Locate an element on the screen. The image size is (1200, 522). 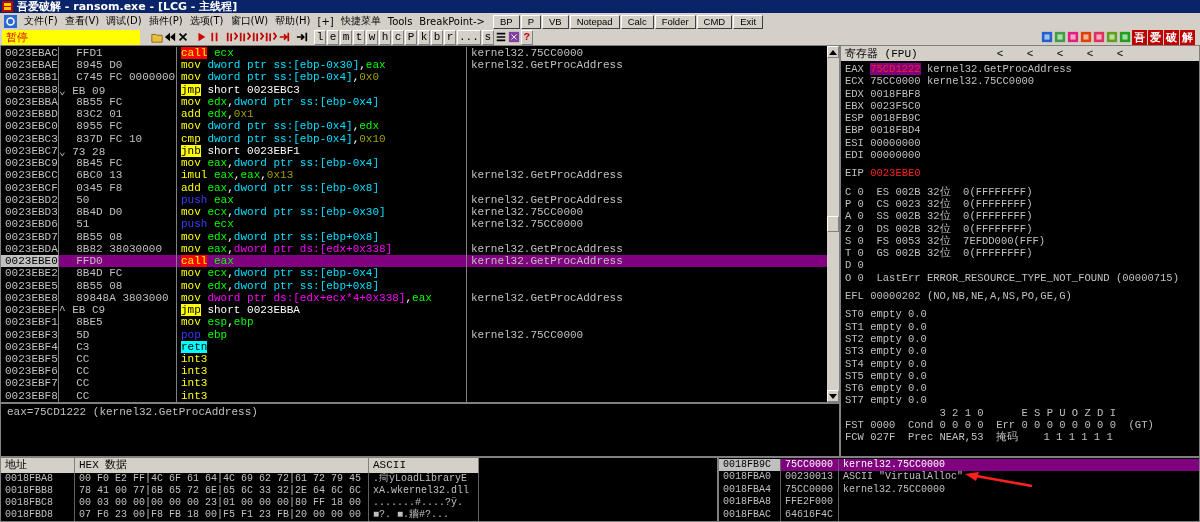
scroll-up-icon is located at coordinates (833, 52).